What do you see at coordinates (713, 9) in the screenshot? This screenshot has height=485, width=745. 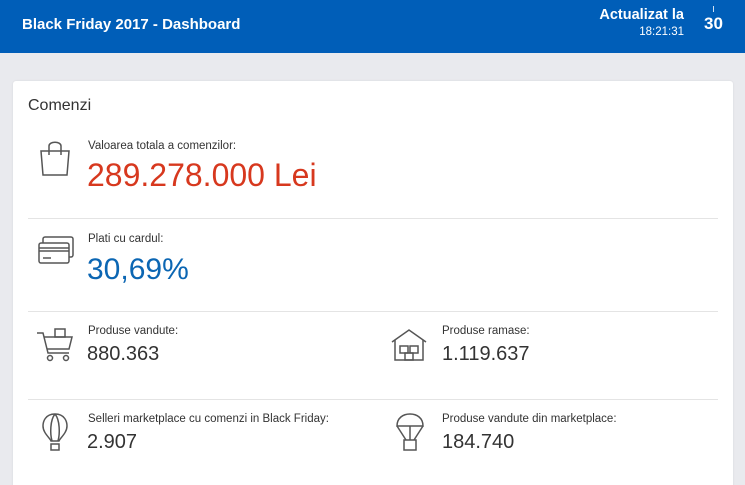 I see `countdown-tick` at bounding box center [713, 9].